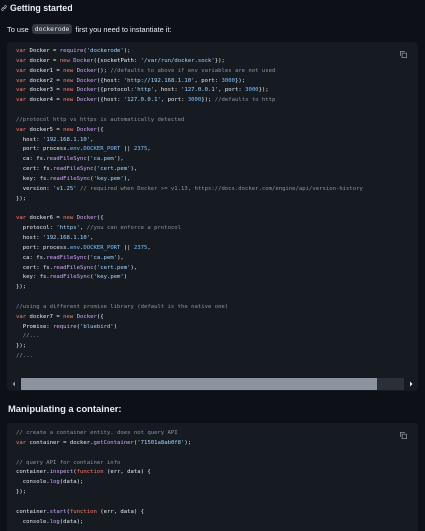 The image size is (425, 531). I want to click on code-token: container = docker., so click(60, 442).